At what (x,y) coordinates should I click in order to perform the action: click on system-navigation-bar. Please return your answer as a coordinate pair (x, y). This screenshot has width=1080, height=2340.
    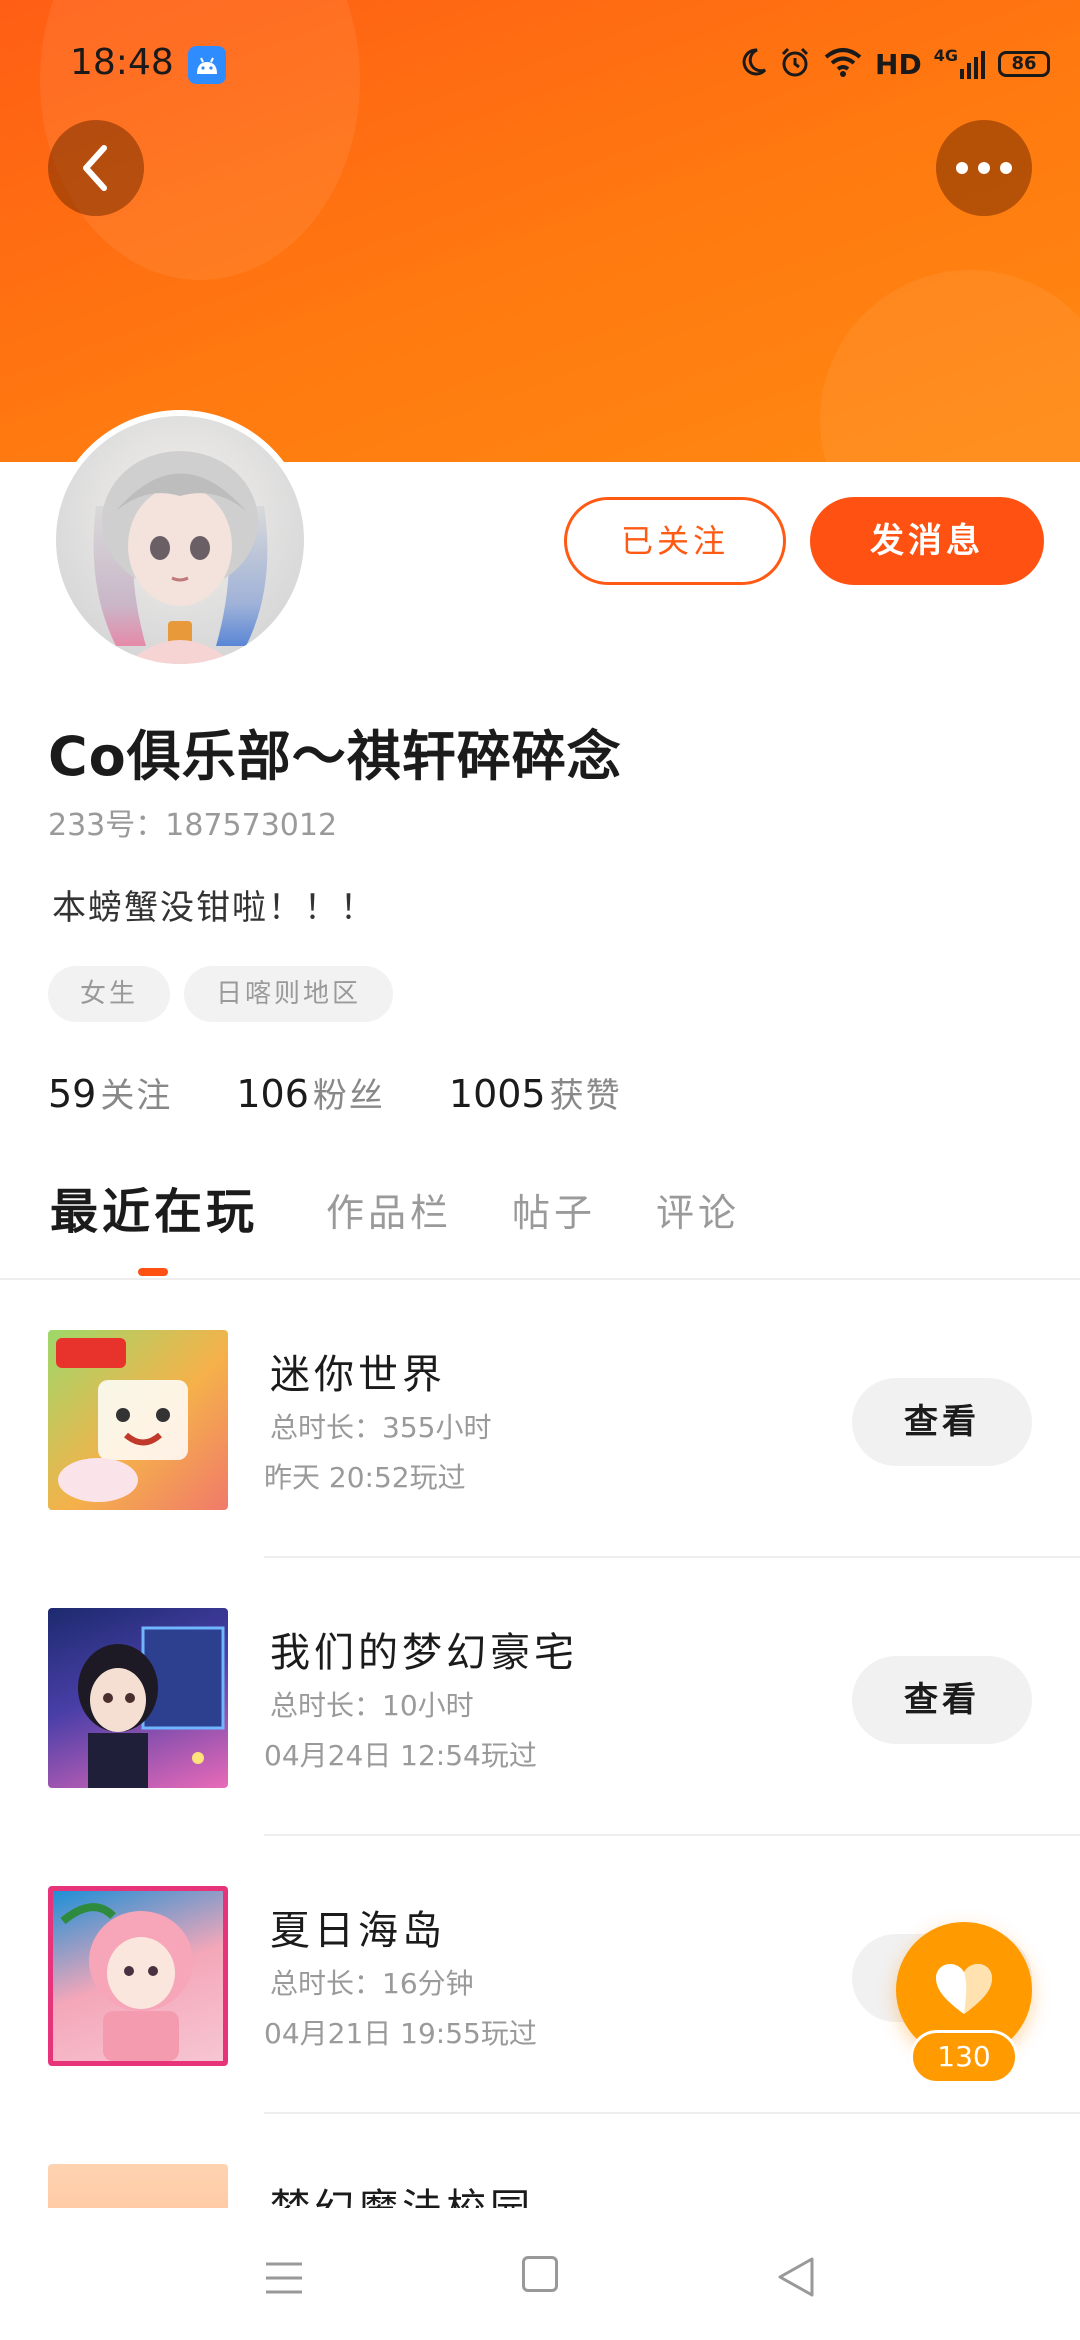
    Looking at the image, I should click on (540, 2274).